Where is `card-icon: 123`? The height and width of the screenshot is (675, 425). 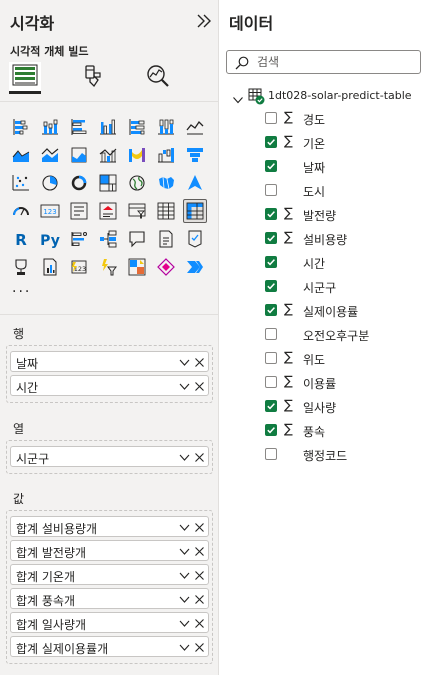
card-icon: 123 is located at coordinates (50, 211).